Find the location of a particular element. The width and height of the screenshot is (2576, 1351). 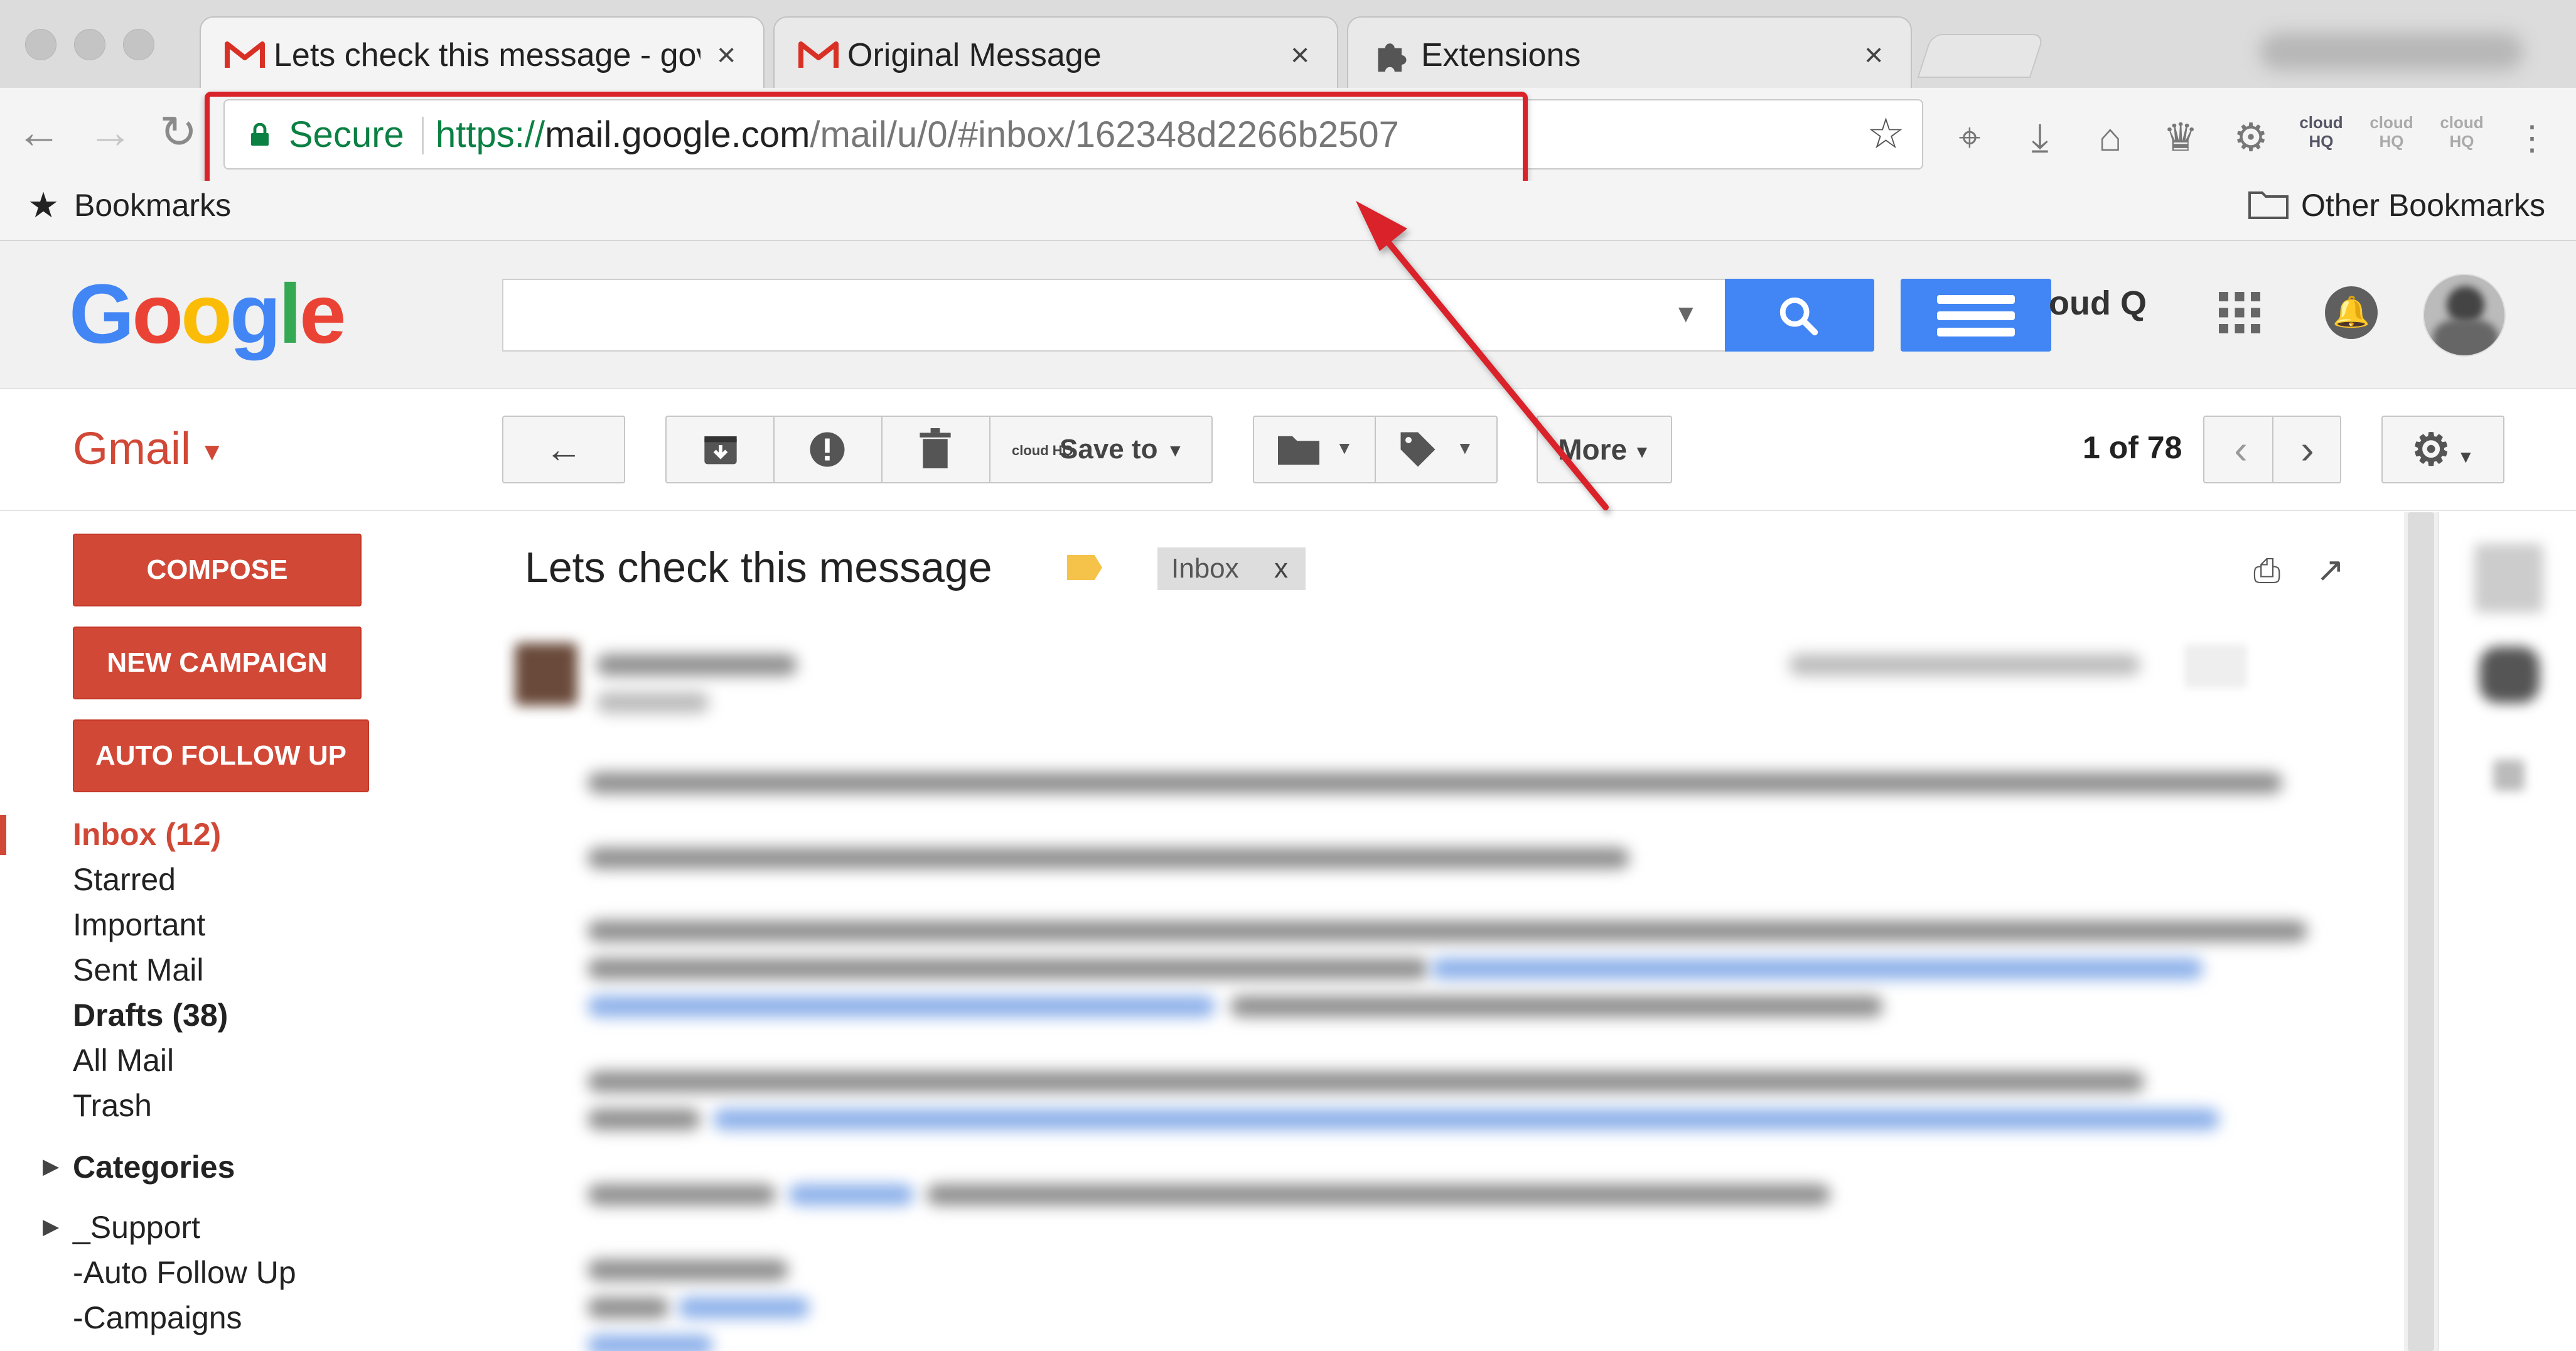

message-date is located at coordinates (1964, 665).